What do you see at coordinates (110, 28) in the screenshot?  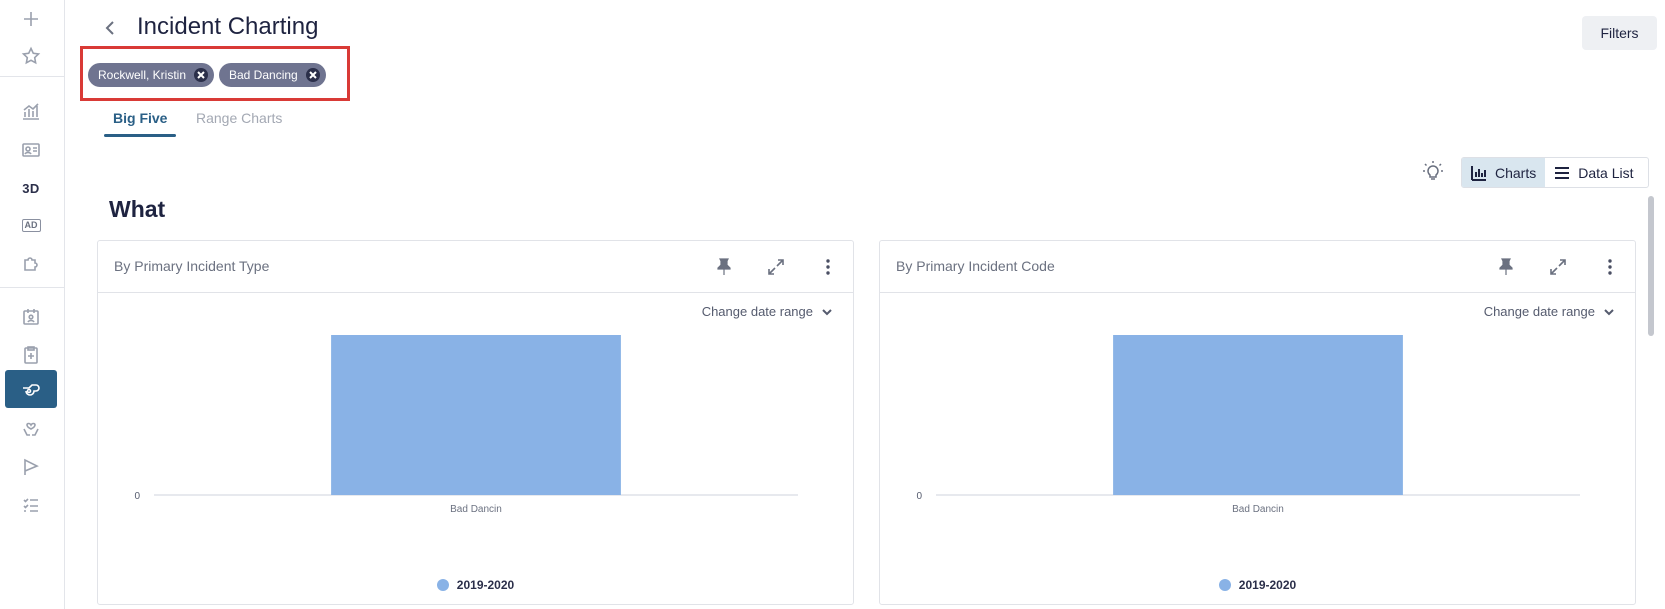 I see `back-chevron-icon` at bounding box center [110, 28].